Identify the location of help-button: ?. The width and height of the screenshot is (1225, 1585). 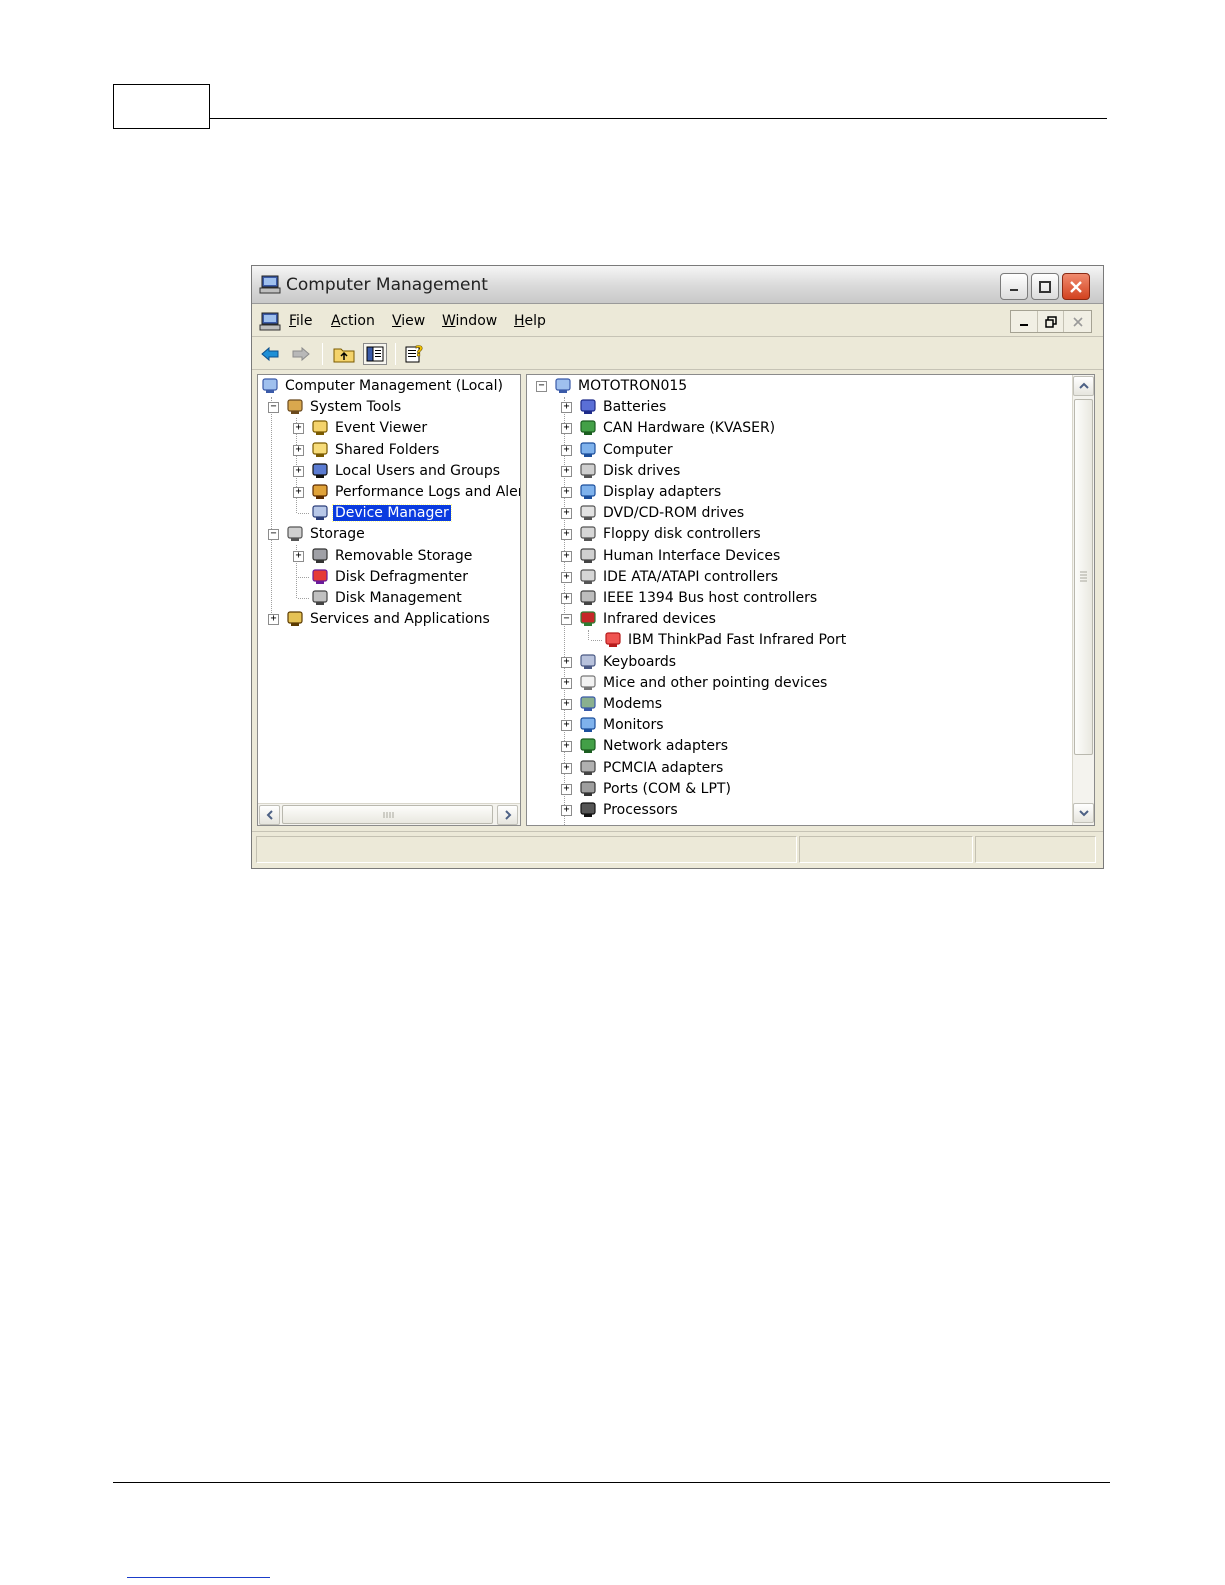
(415, 354).